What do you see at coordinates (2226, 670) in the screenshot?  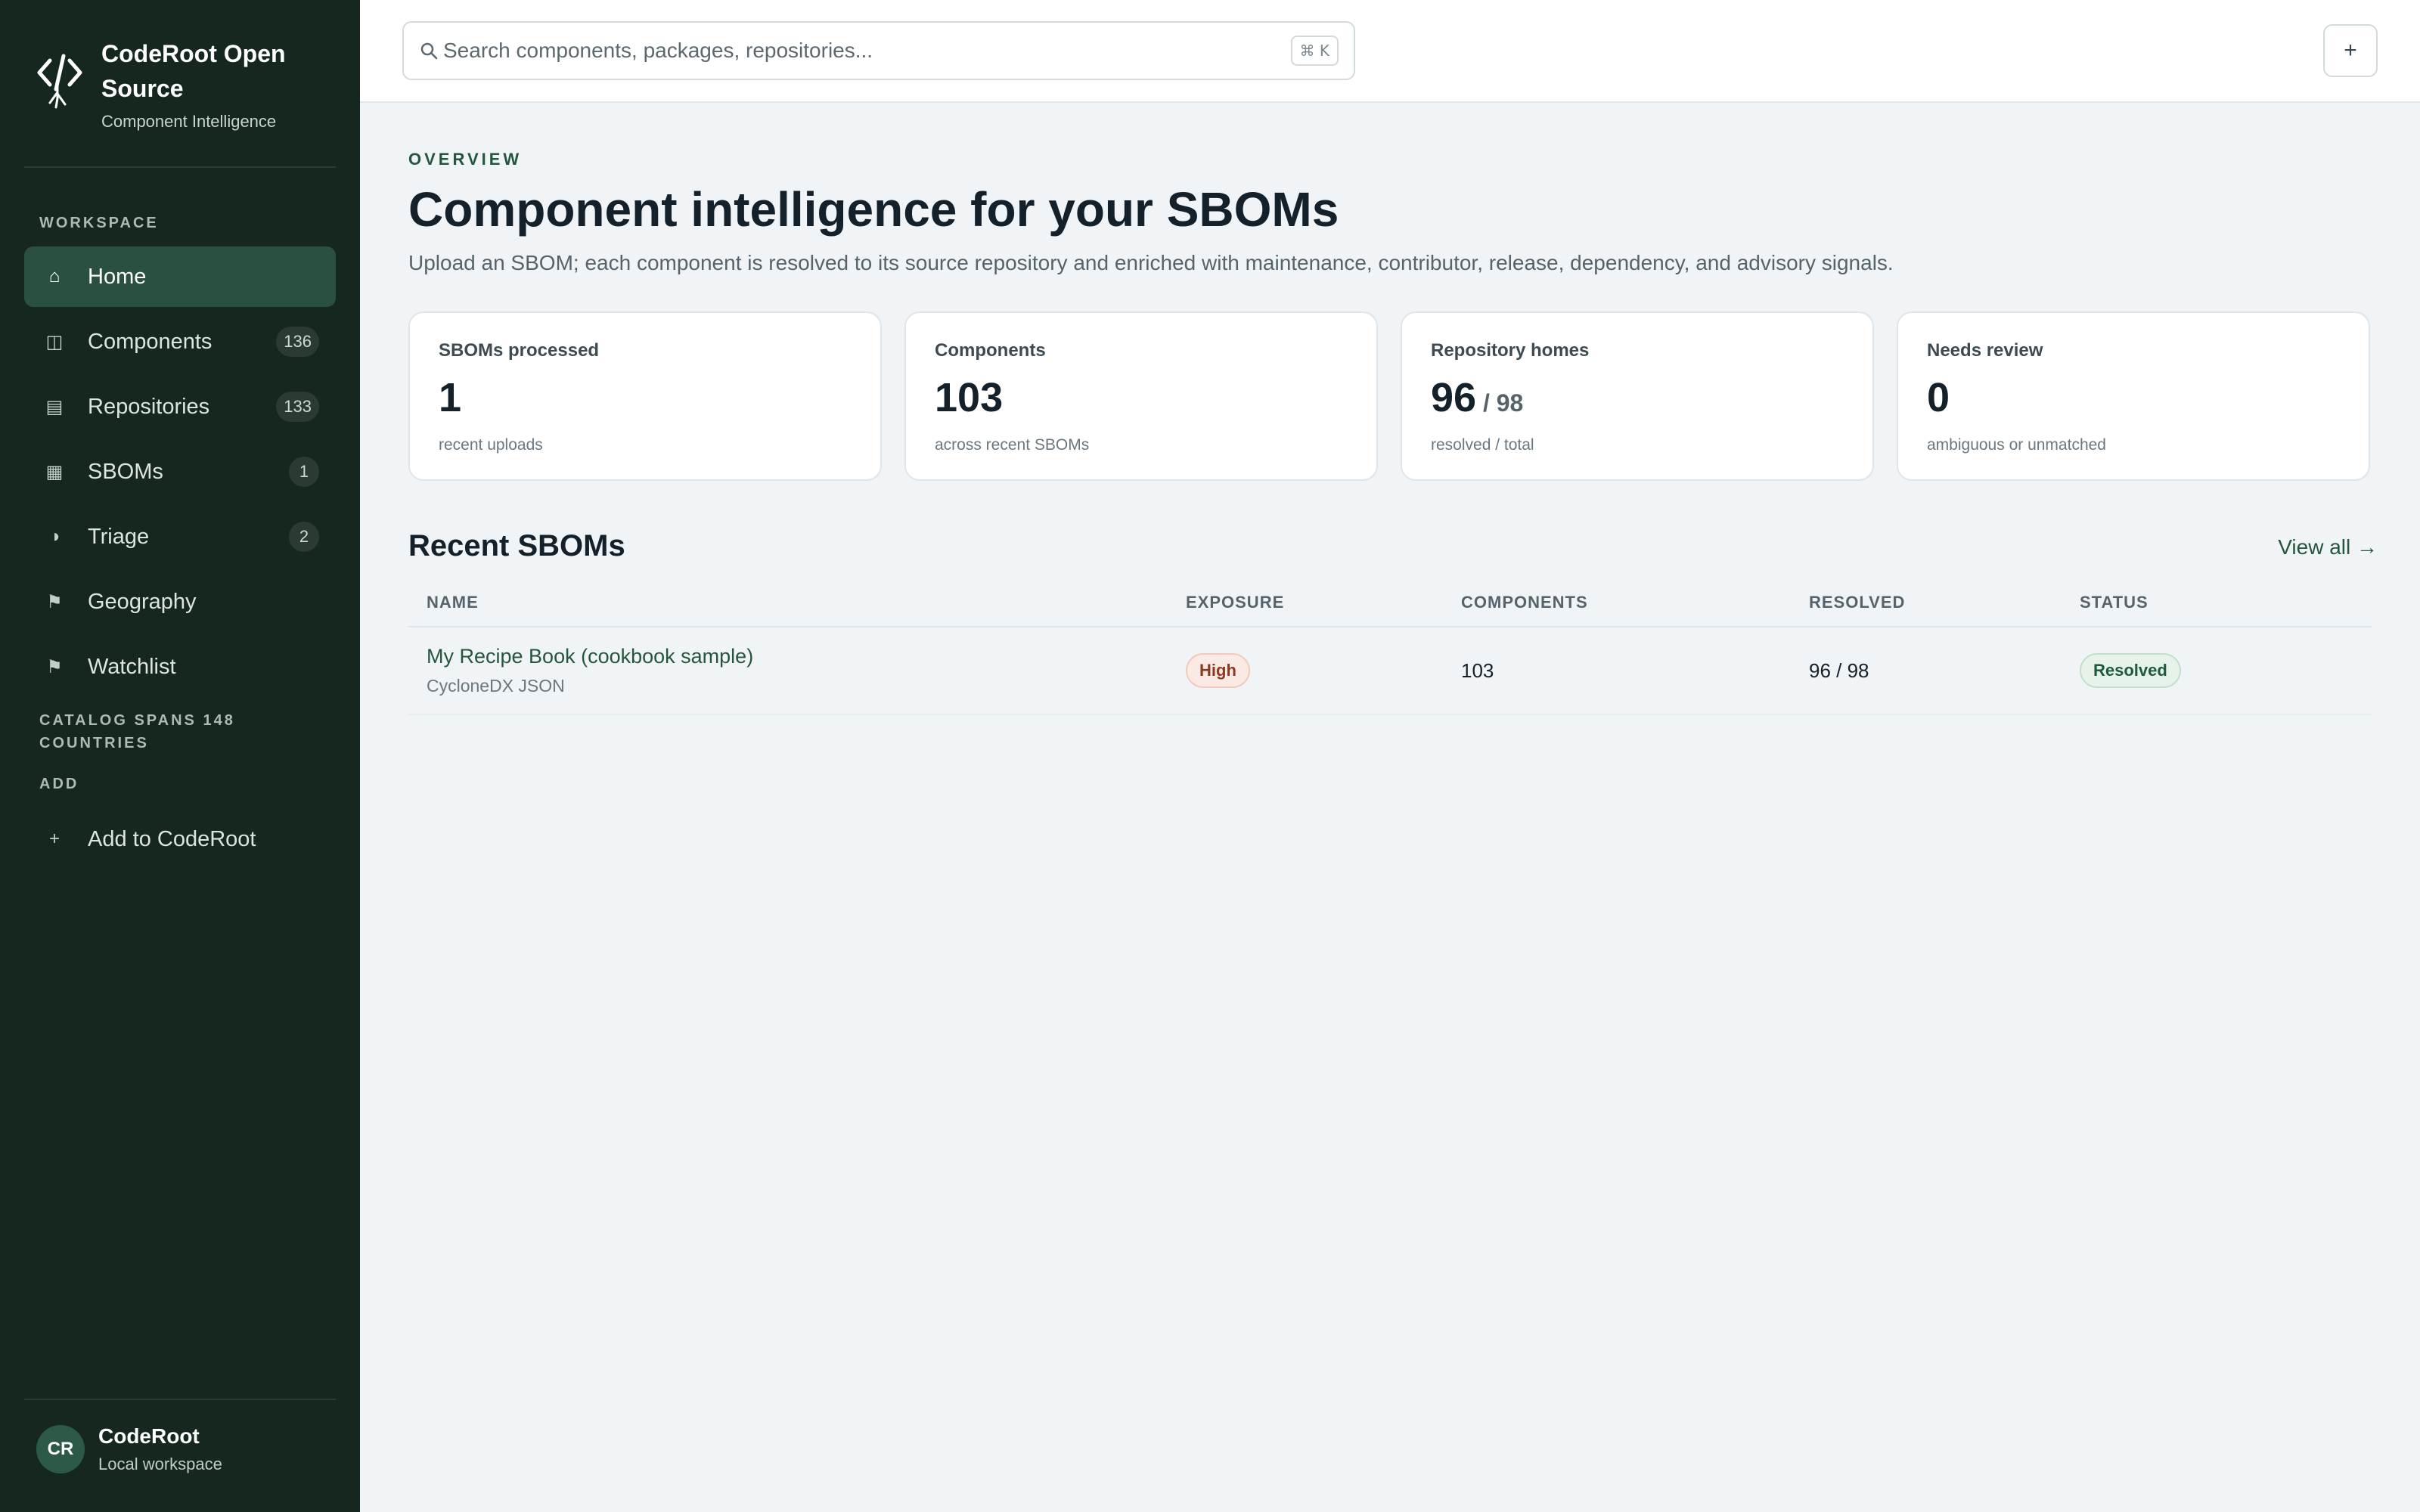 I see `status-cell: Resolved` at bounding box center [2226, 670].